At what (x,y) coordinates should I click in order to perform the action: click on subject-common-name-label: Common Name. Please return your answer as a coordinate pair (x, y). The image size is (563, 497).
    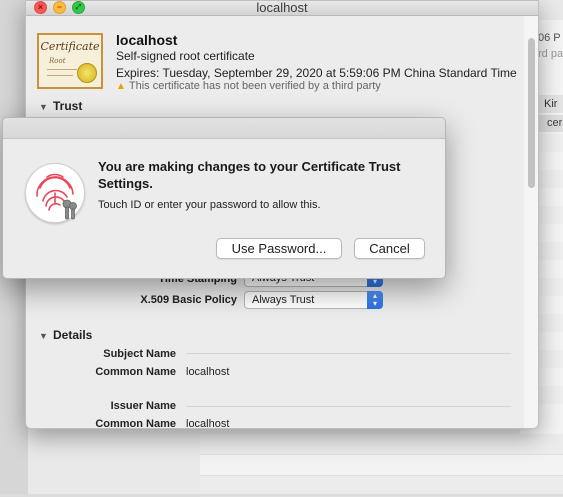
    Looking at the image, I should click on (135, 372).